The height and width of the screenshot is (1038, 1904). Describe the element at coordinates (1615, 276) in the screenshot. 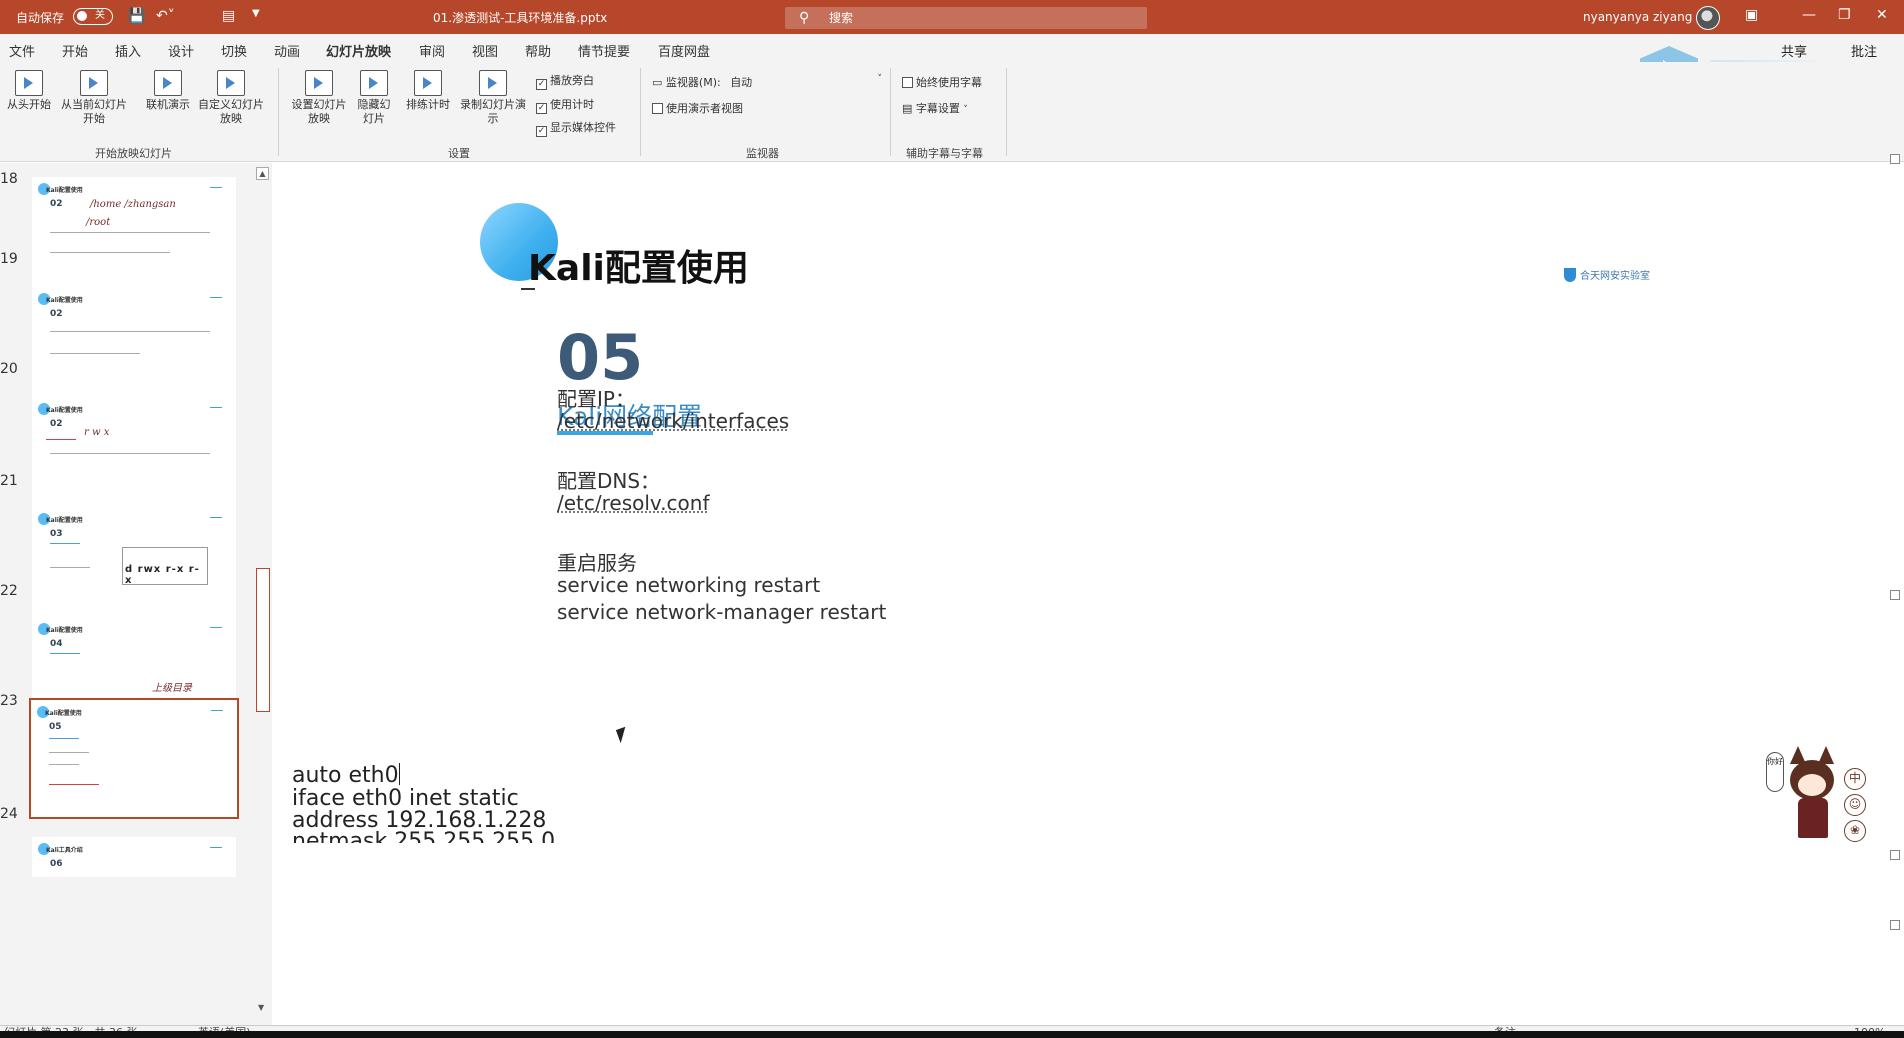

I see `lab-logo-text: 合天网安实验室` at that location.